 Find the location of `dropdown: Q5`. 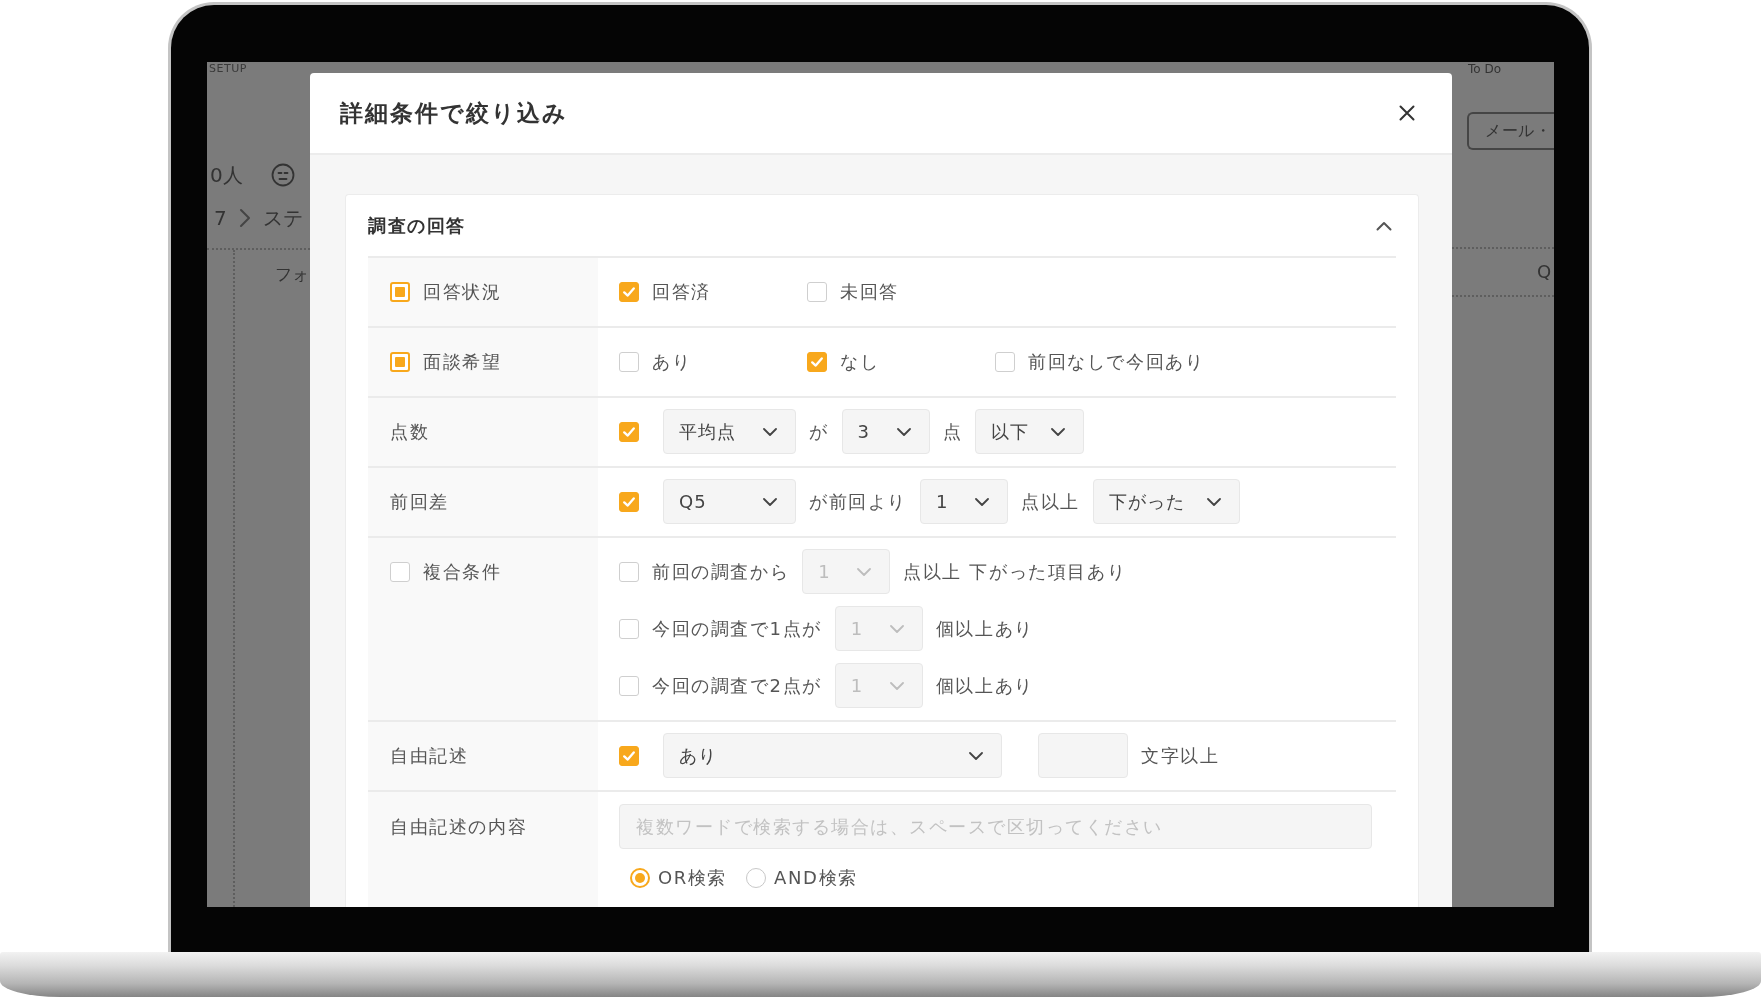

dropdown: Q5 is located at coordinates (729, 501).